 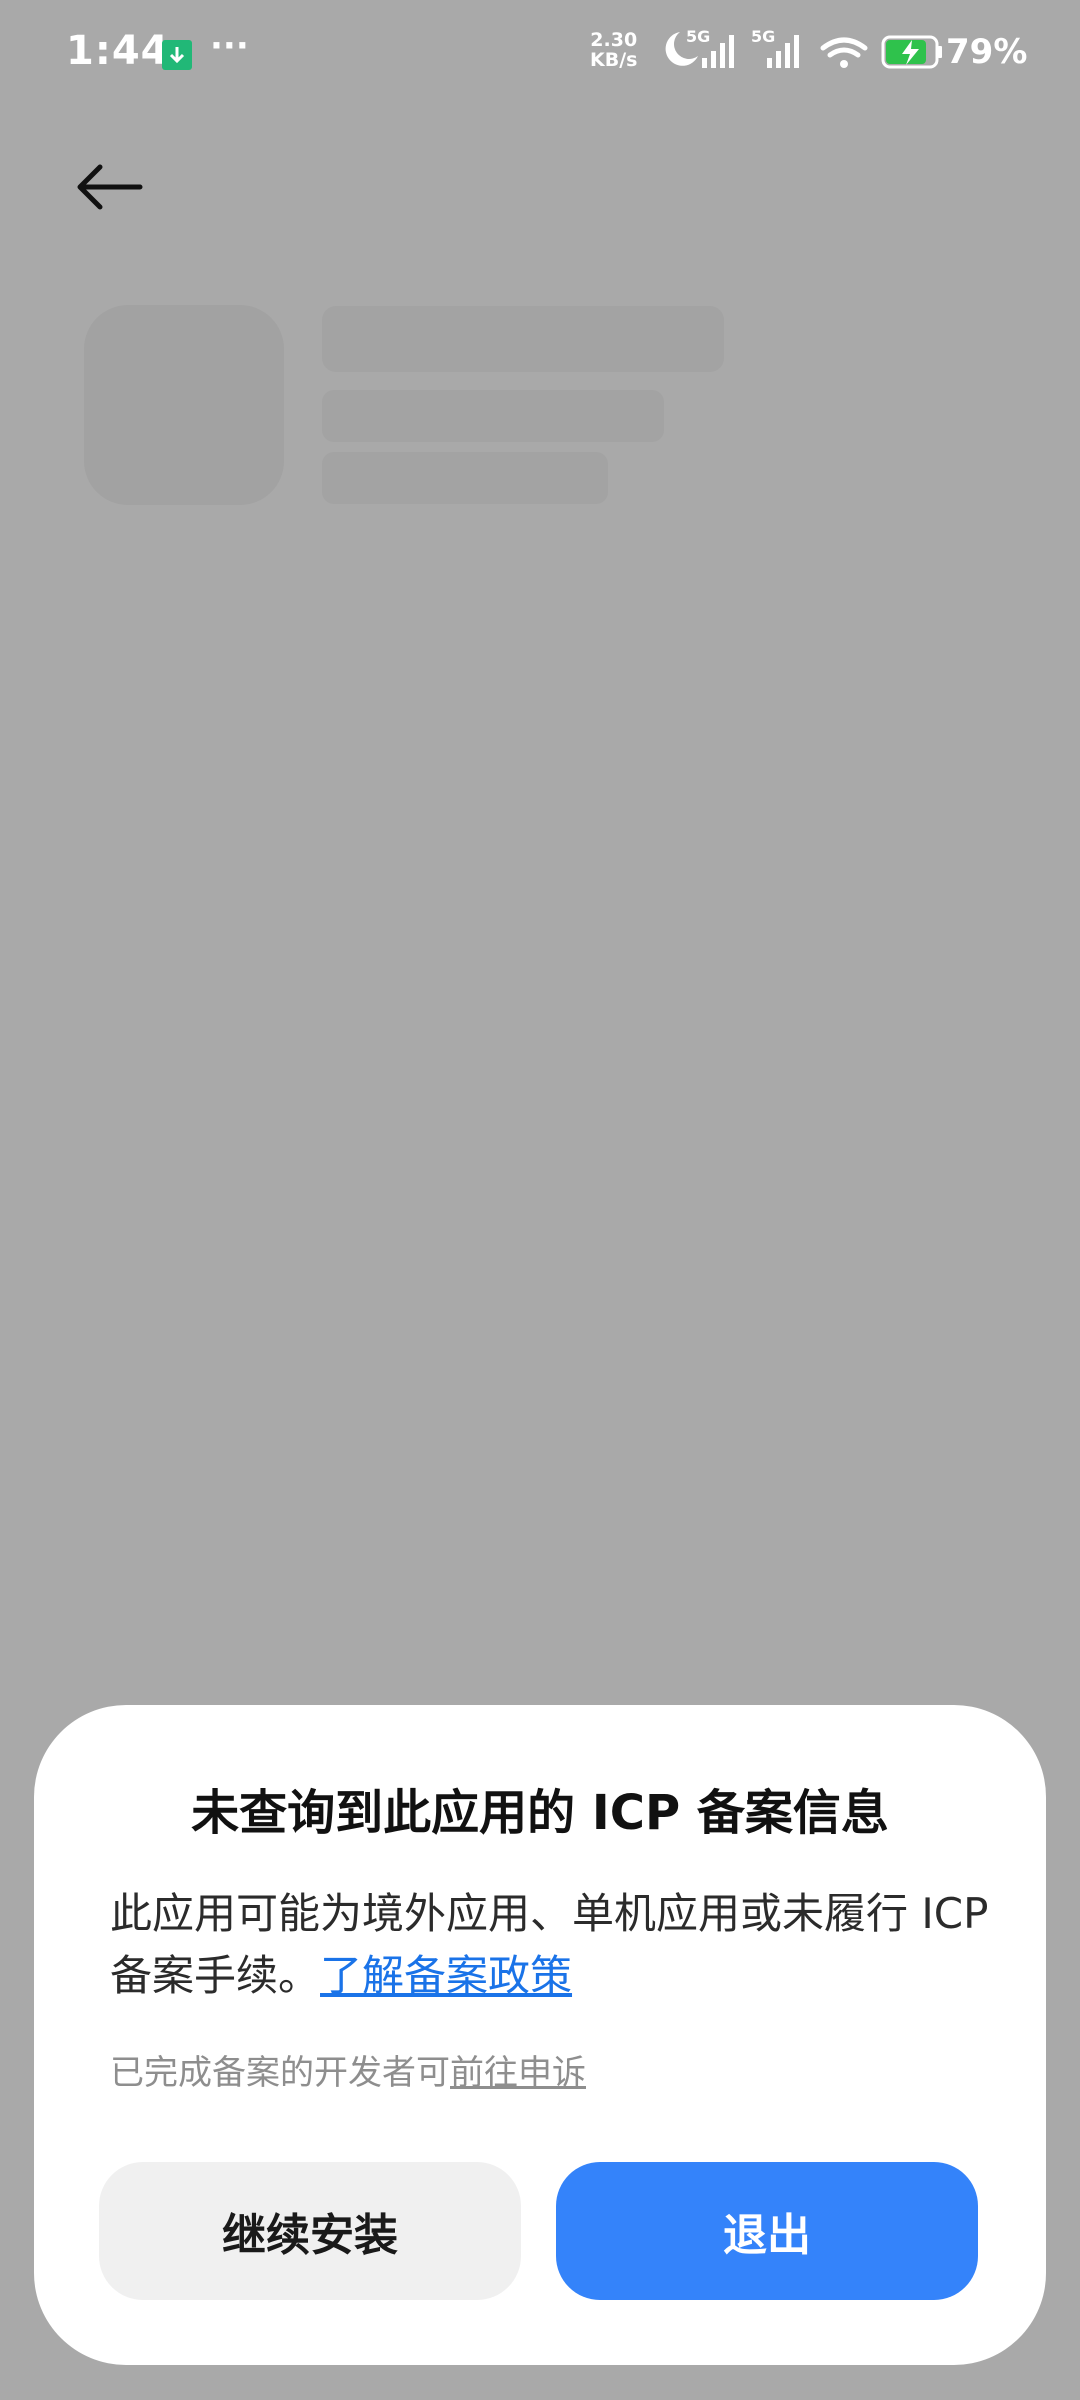 What do you see at coordinates (767, 2231) in the screenshot?
I see `exit-button: 退出` at bounding box center [767, 2231].